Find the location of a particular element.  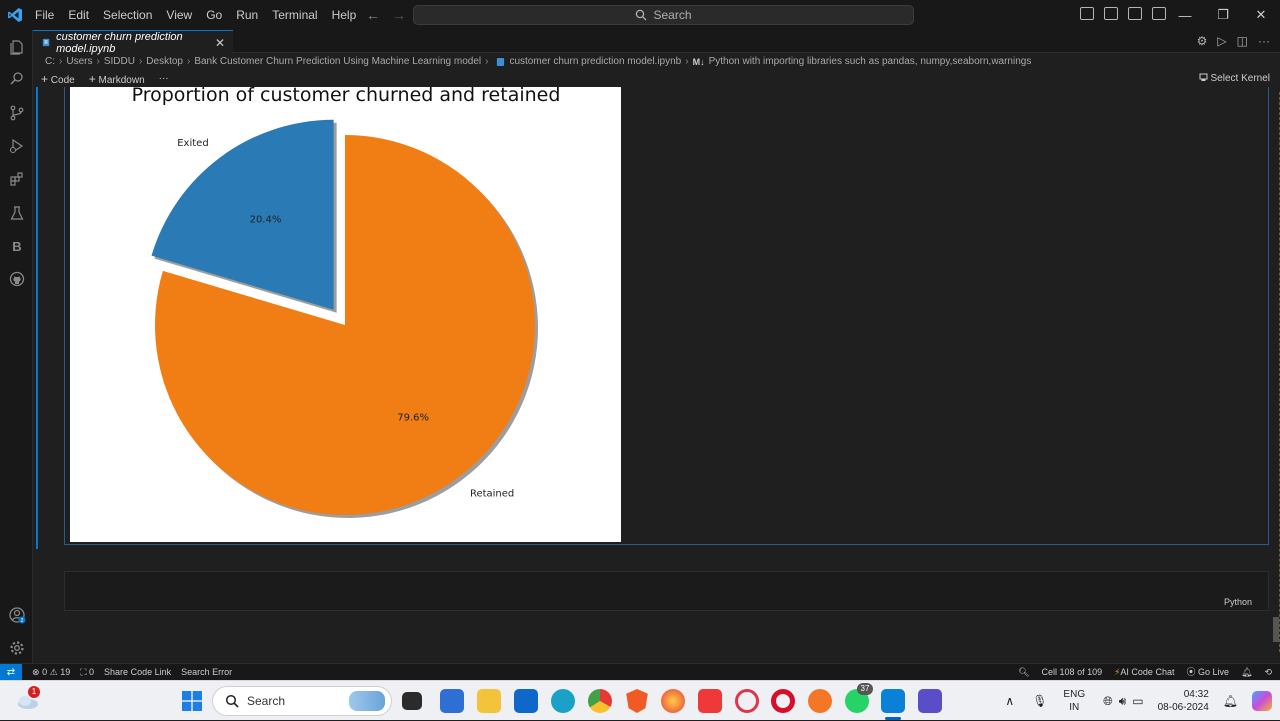

zoom-icon: 🔍︎ is located at coordinates (1023, 672).